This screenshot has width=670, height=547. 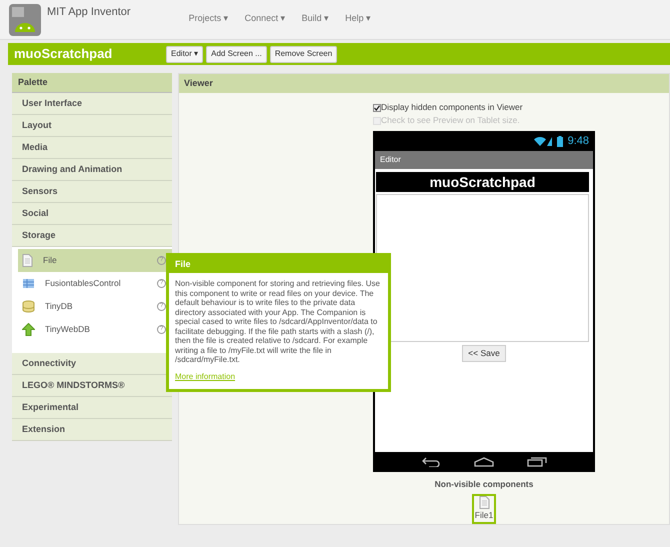 I want to click on category-header: Social, so click(x=92, y=214).